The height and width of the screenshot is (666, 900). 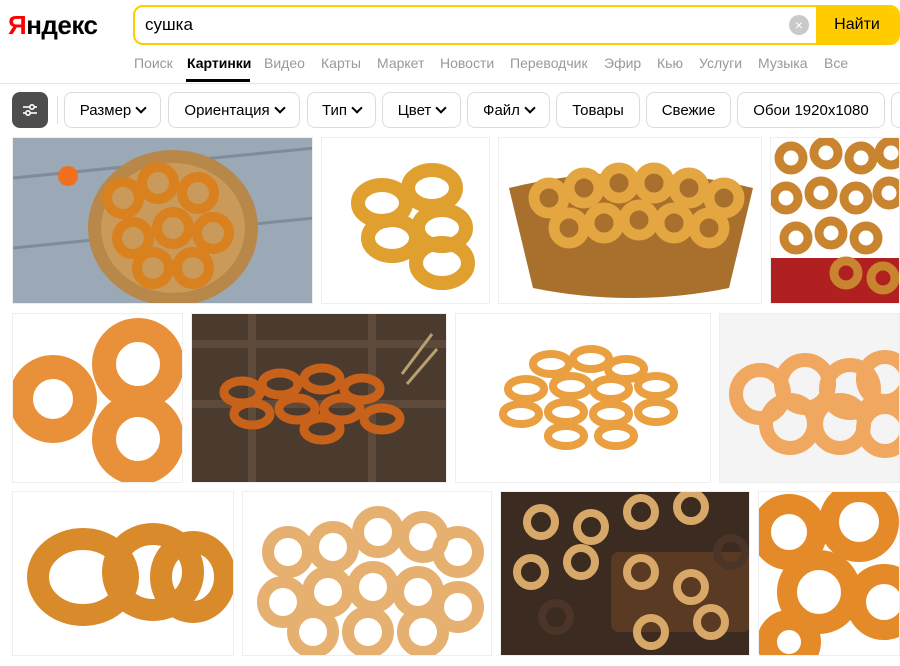 I want to click on bagel-wicker-basket-image, so click(x=631, y=230).